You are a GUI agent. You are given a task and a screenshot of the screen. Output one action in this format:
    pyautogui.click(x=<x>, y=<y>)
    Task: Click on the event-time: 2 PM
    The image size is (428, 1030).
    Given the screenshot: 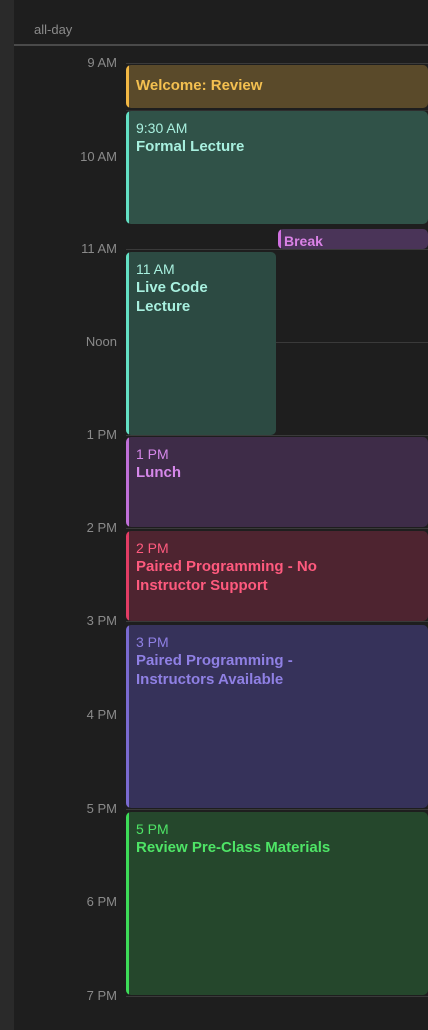 What is the action you would take?
    pyautogui.click(x=152, y=548)
    